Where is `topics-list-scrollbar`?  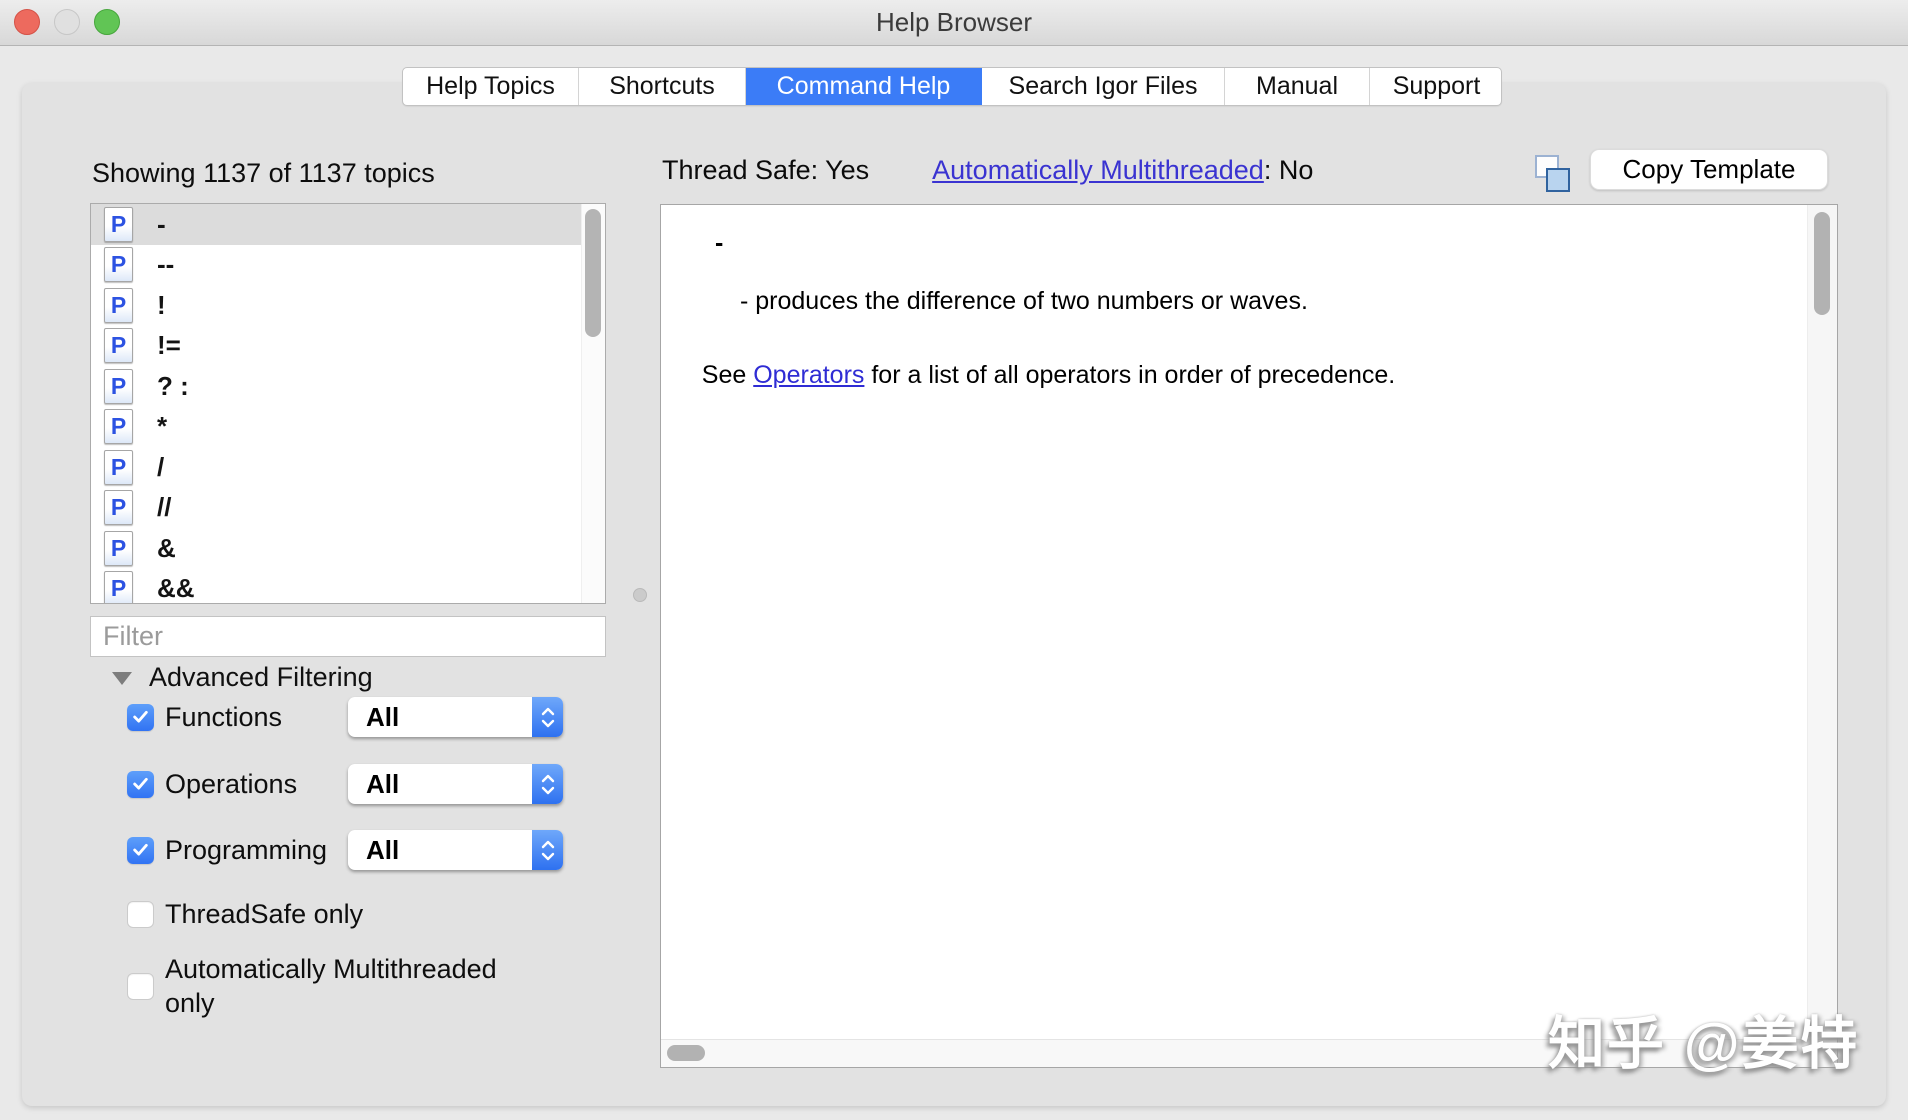 topics-list-scrollbar is located at coordinates (593, 403).